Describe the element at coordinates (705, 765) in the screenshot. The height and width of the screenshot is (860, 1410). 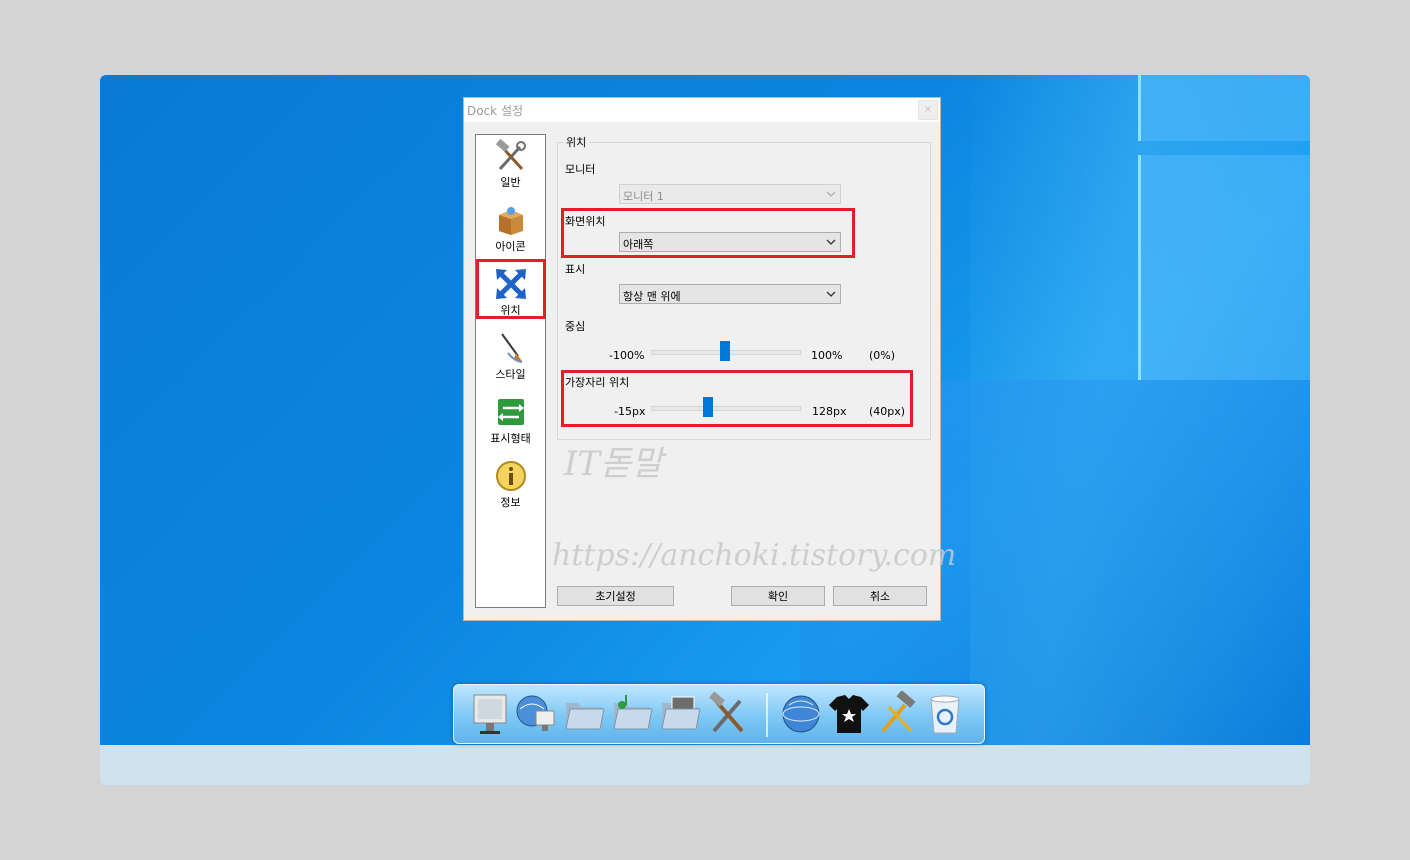
I see `taskbar` at that location.